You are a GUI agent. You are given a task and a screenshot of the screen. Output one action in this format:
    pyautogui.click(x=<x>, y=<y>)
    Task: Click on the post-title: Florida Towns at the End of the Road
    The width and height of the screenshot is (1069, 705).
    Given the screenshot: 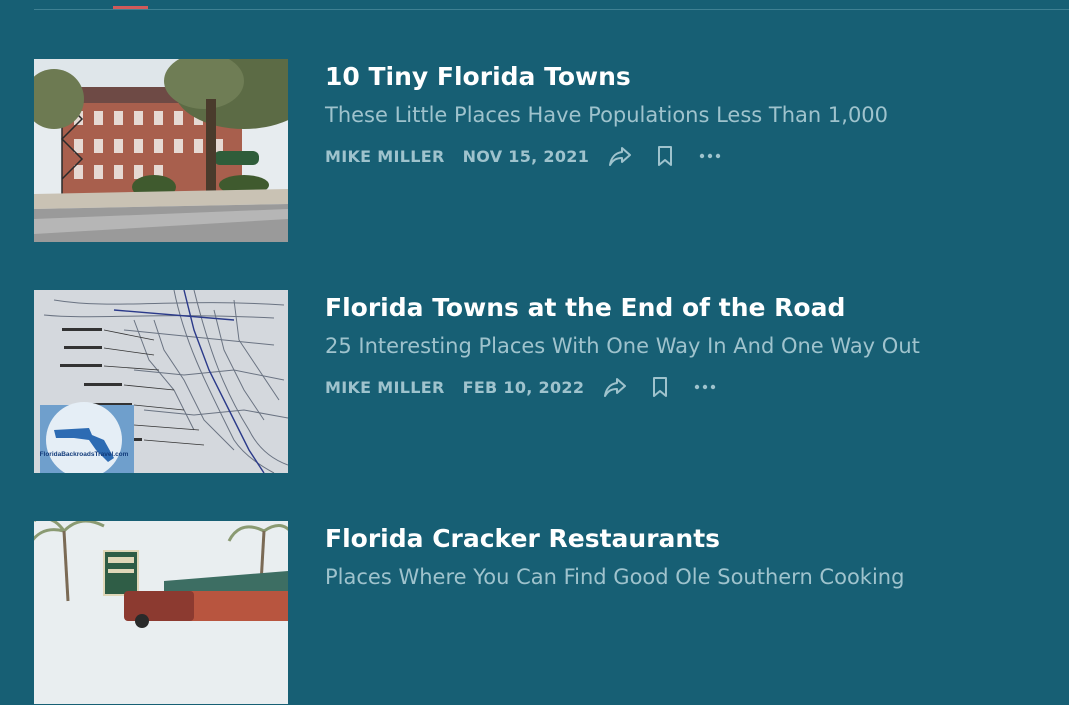 What is the action you would take?
    pyautogui.click(x=585, y=307)
    